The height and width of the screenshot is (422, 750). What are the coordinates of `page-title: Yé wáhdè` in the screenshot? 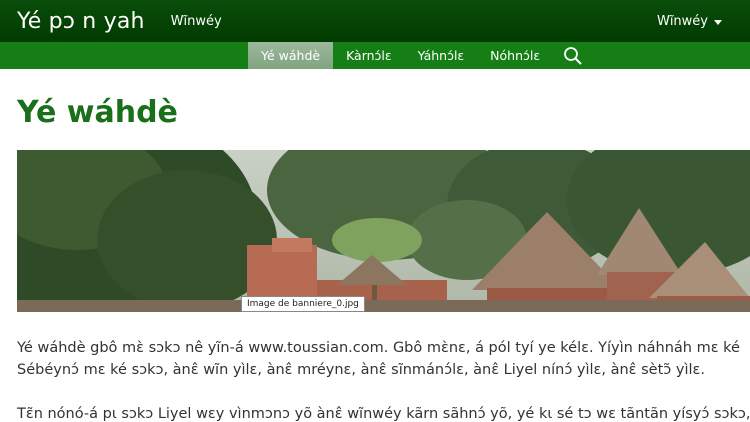 It's located at (97, 112).